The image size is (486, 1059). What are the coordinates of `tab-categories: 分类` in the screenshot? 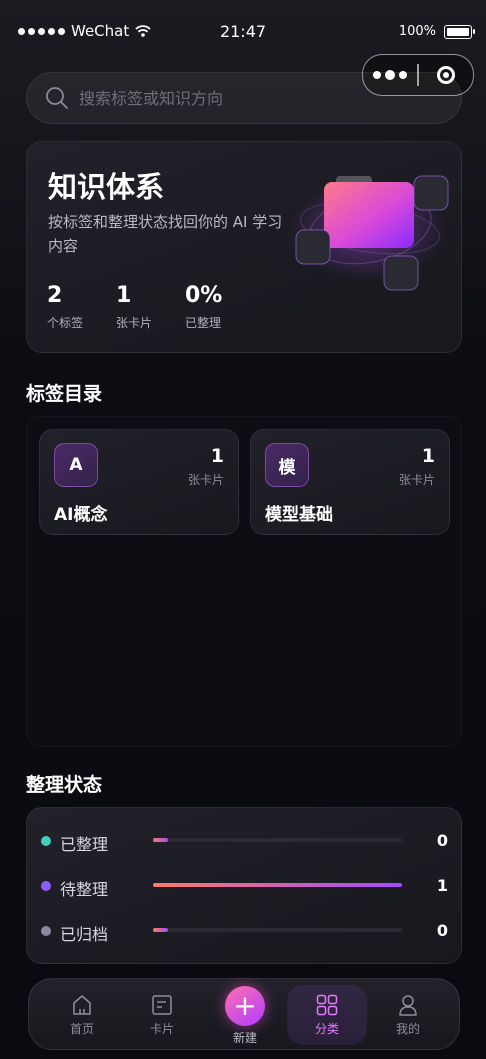 It's located at (327, 1015).